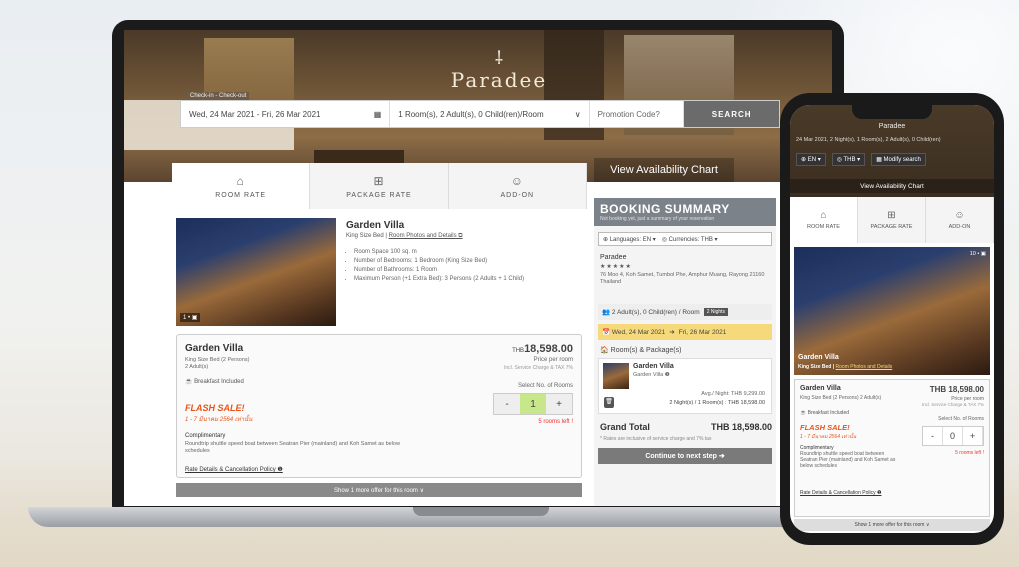  Describe the element at coordinates (892, 126) in the screenshot. I see `phone-brand: Paradee` at that location.